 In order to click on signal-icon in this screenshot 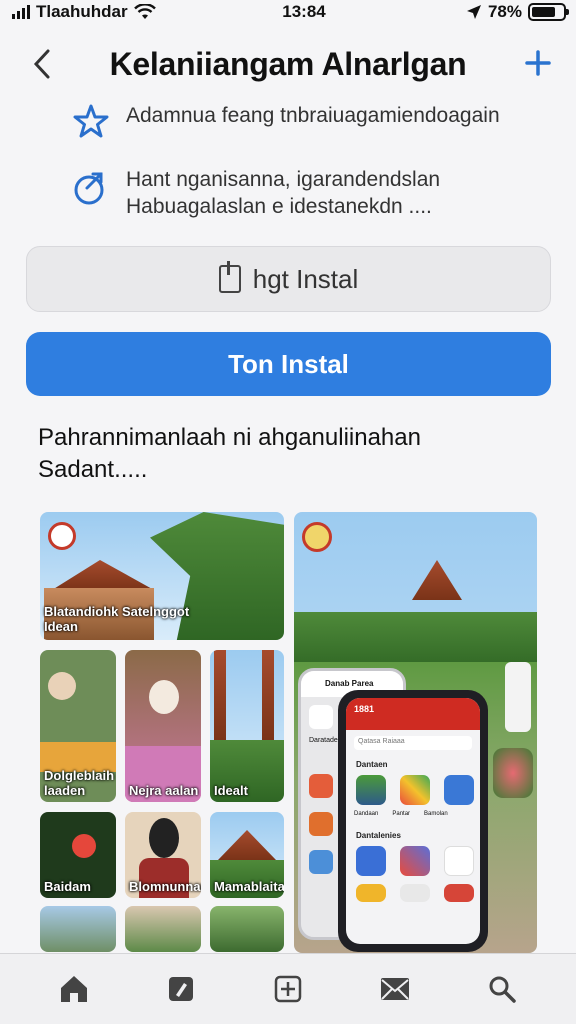, I will do `click(21, 12)`.